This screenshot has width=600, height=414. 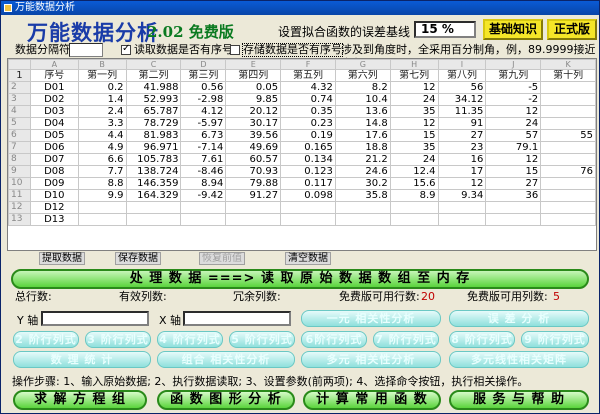 I want to click on grid-cell: 23, so click(x=462, y=147).